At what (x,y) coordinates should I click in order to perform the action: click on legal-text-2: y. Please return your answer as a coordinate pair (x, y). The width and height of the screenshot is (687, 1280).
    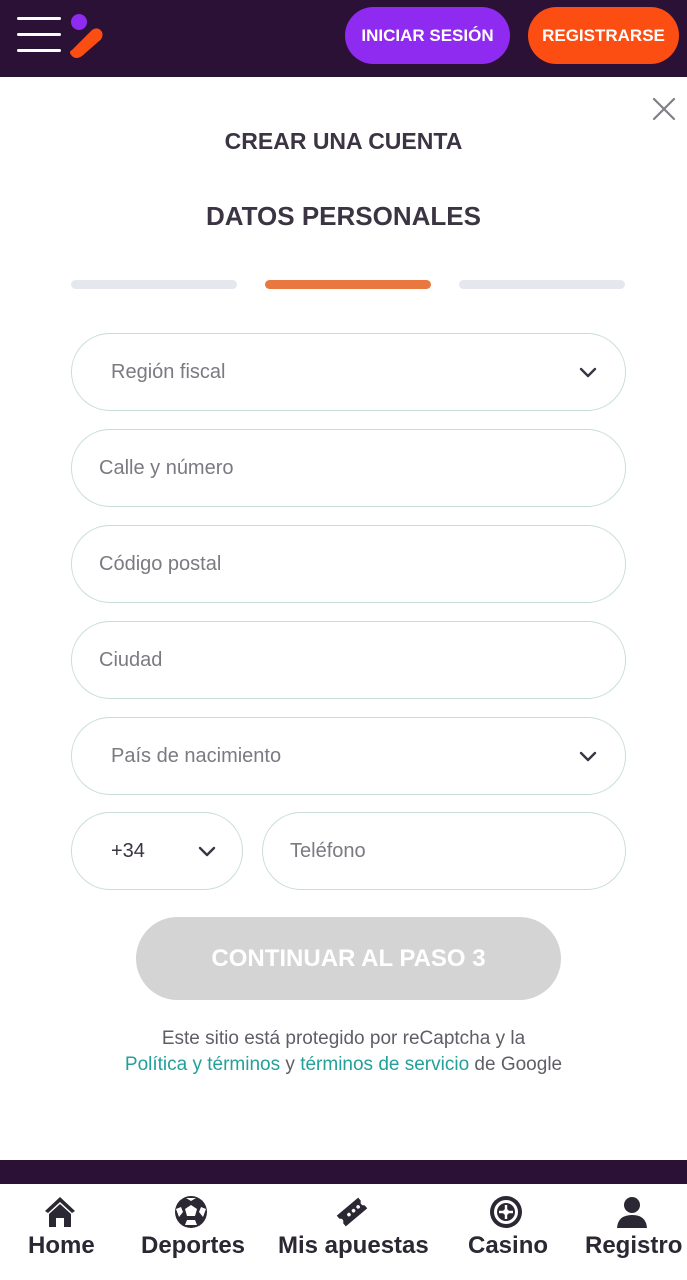
    Looking at the image, I should click on (290, 1064).